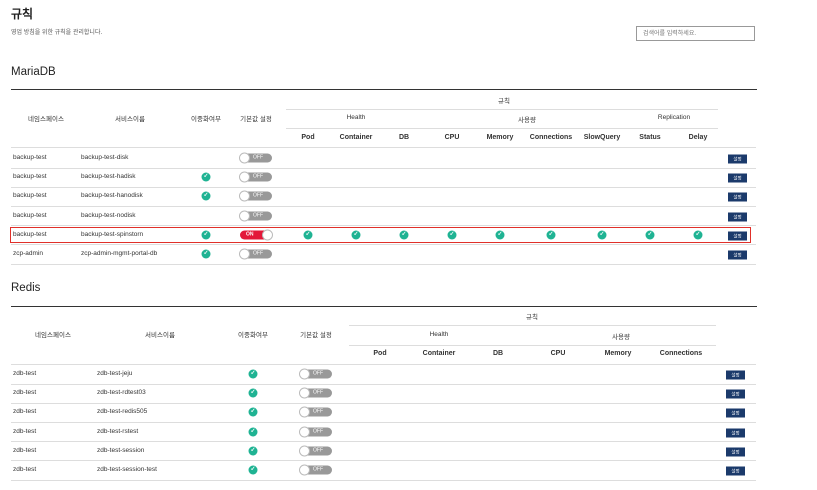 This screenshot has width=817, height=490. I want to click on namespace-cell: zcp-admin, so click(28, 253).